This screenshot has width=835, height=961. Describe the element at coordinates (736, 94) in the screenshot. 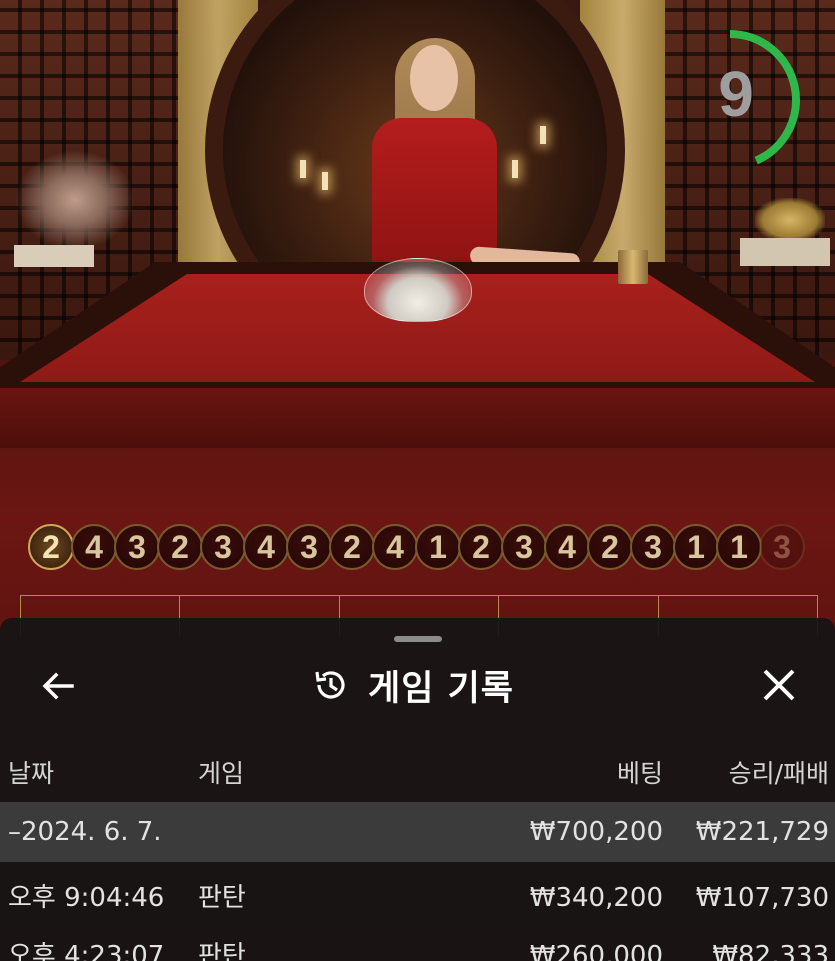

I see `countdown-value: 9` at that location.